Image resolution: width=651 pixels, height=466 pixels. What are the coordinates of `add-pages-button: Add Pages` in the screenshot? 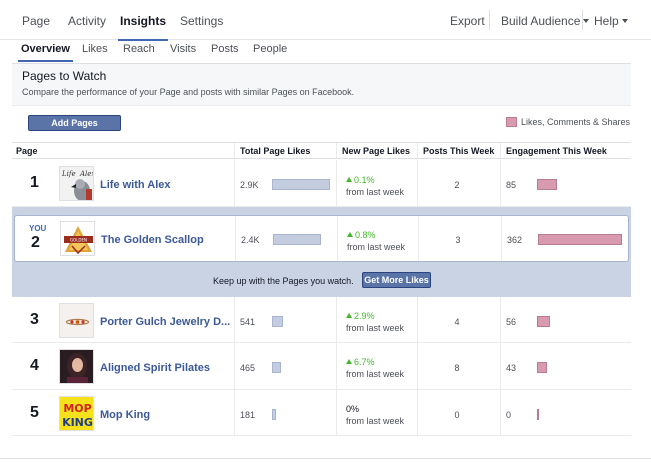 It's located at (74, 123).